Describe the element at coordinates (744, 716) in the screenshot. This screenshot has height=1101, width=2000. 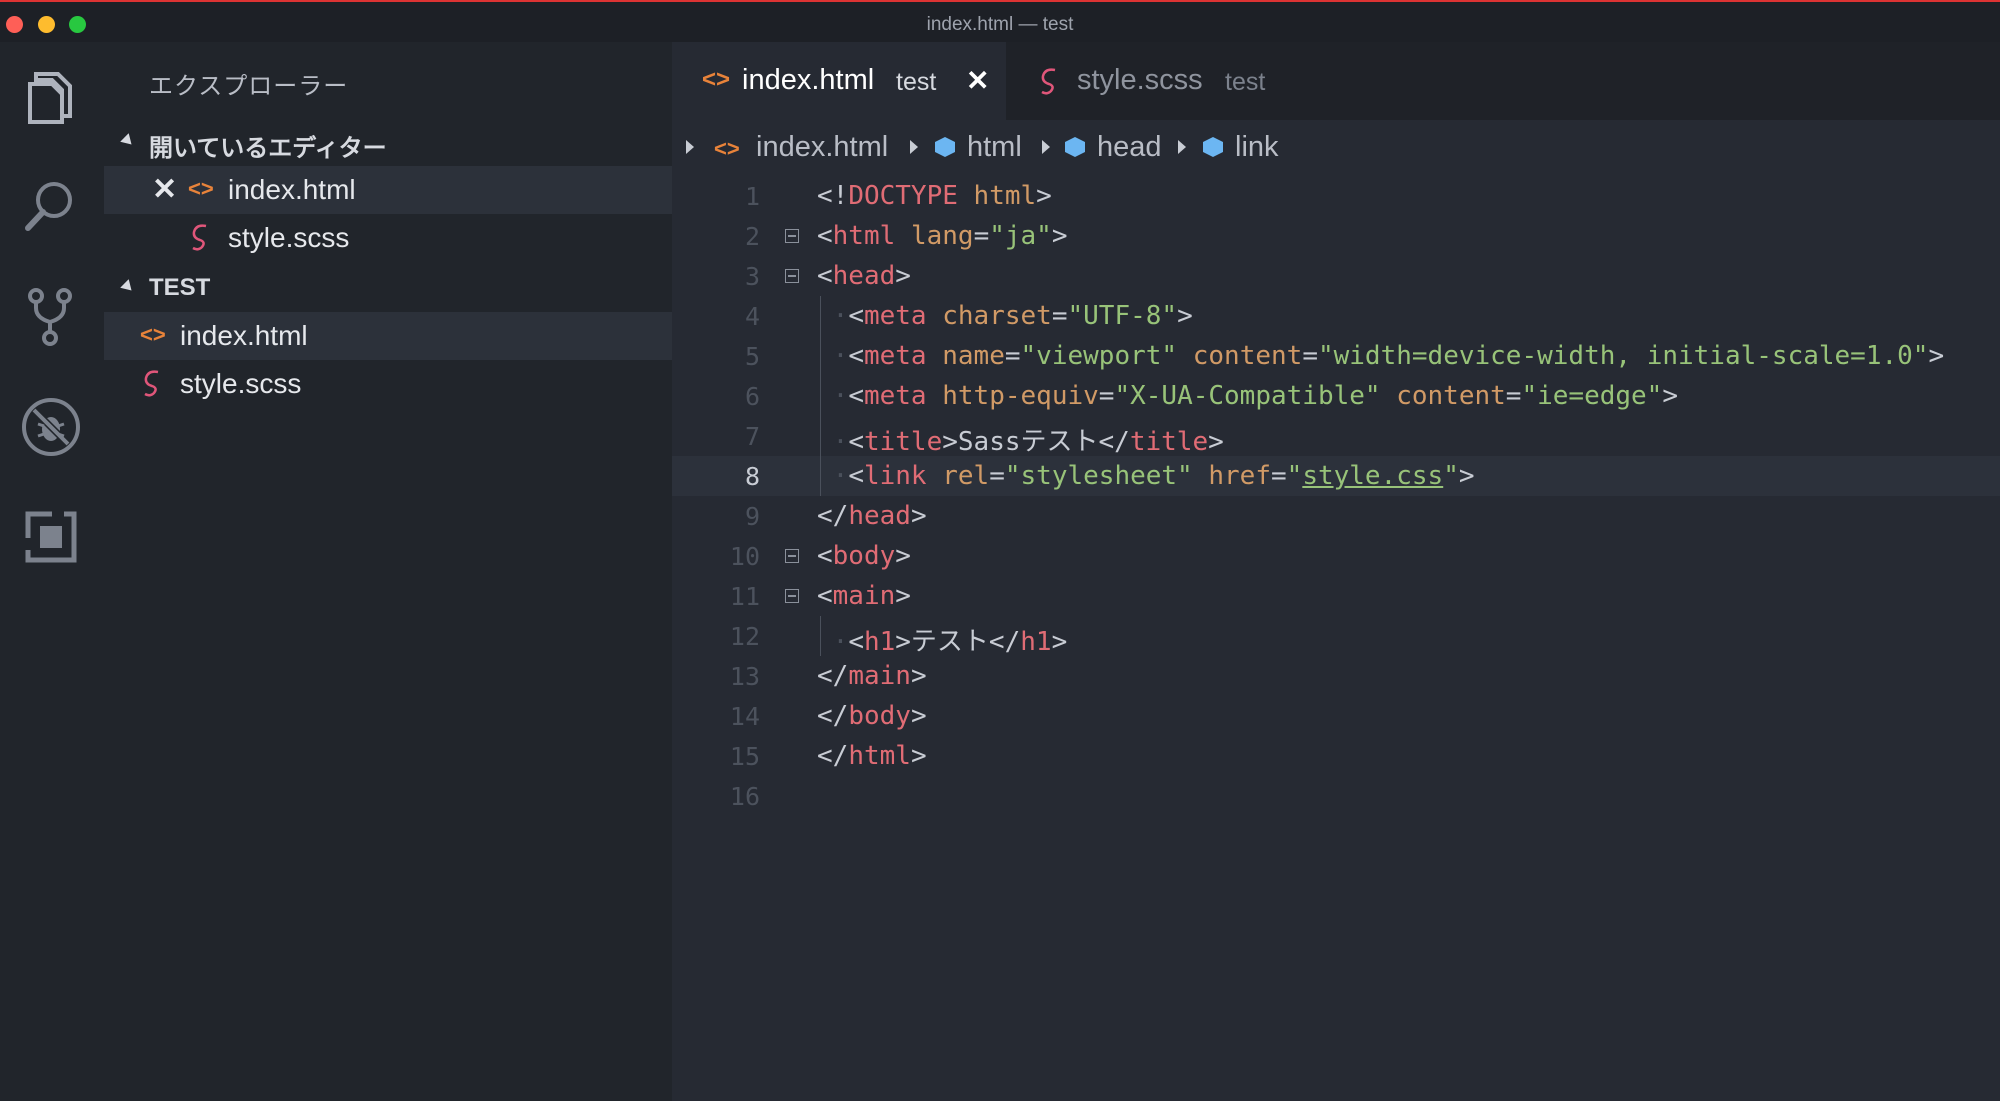
I see `line-number: 14` at that location.